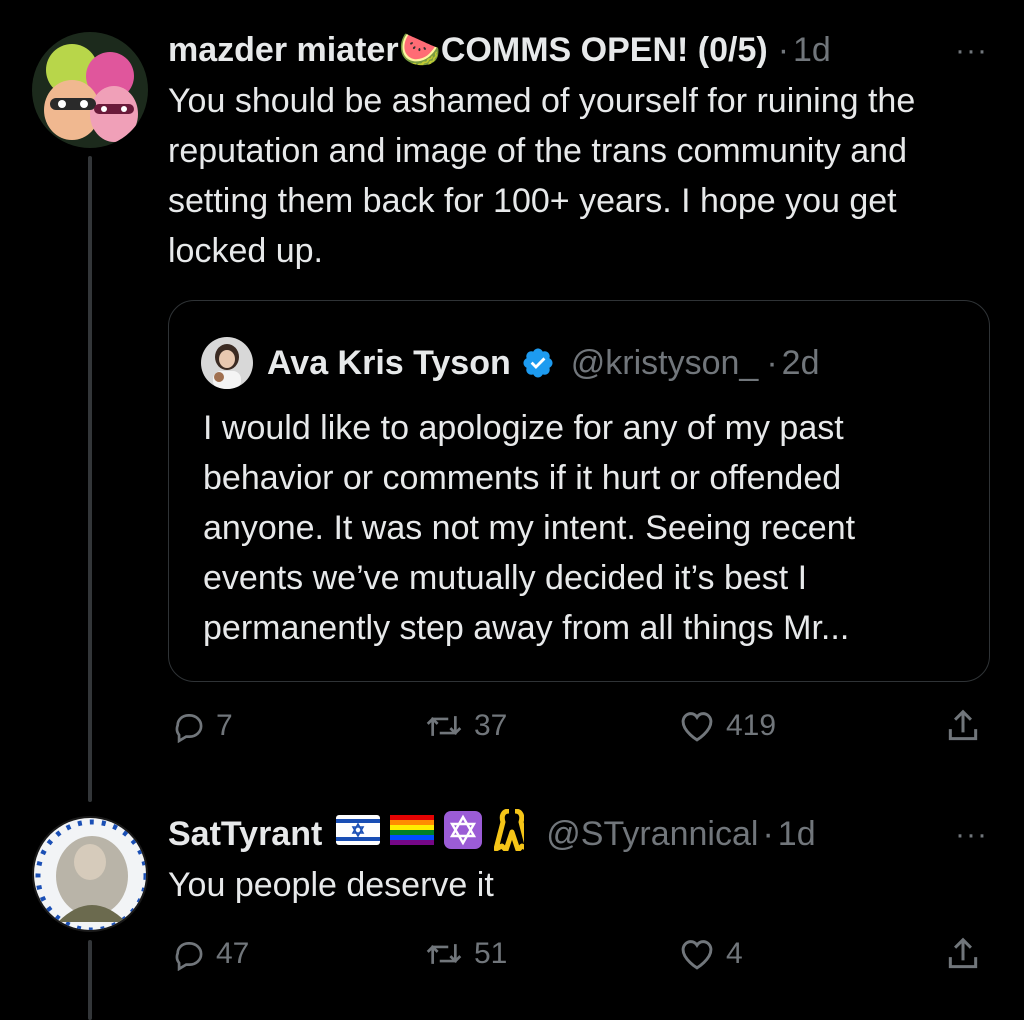 The width and height of the screenshot is (1024, 1020). What do you see at coordinates (90, 479) in the screenshot?
I see `thread-line-top` at bounding box center [90, 479].